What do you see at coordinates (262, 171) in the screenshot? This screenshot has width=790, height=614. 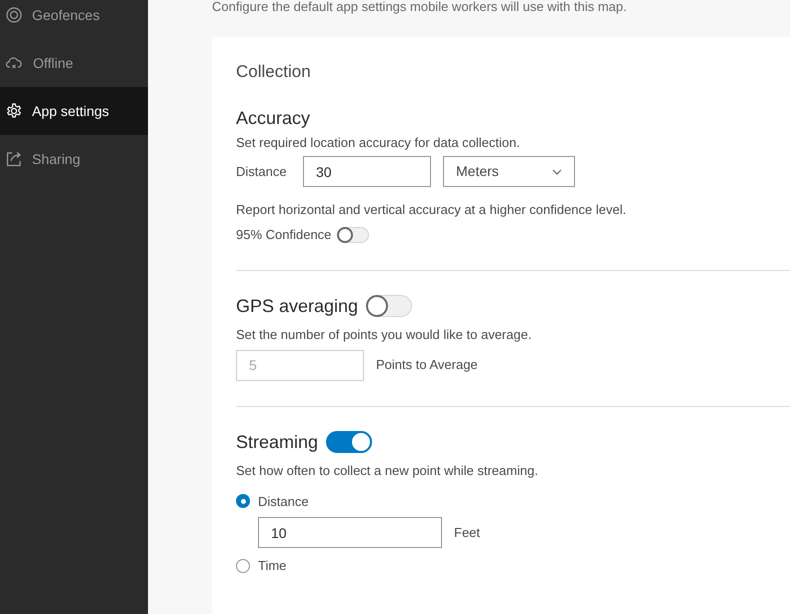 I see `field-label: Distance` at bounding box center [262, 171].